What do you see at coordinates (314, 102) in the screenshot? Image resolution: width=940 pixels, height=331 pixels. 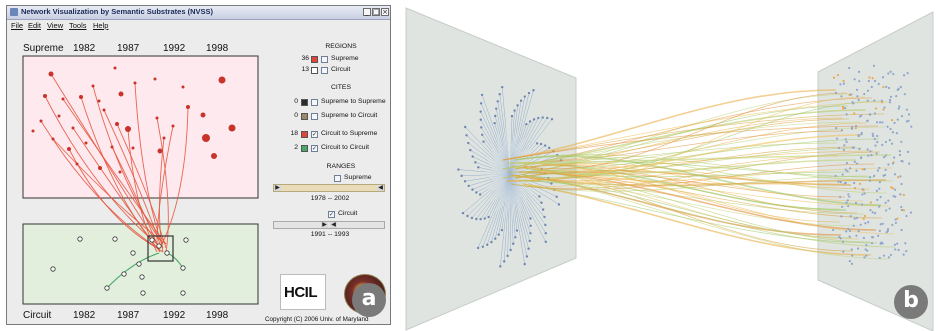 I see `cites-supreme-supreme-checkbox` at bounding box center [314, 102].